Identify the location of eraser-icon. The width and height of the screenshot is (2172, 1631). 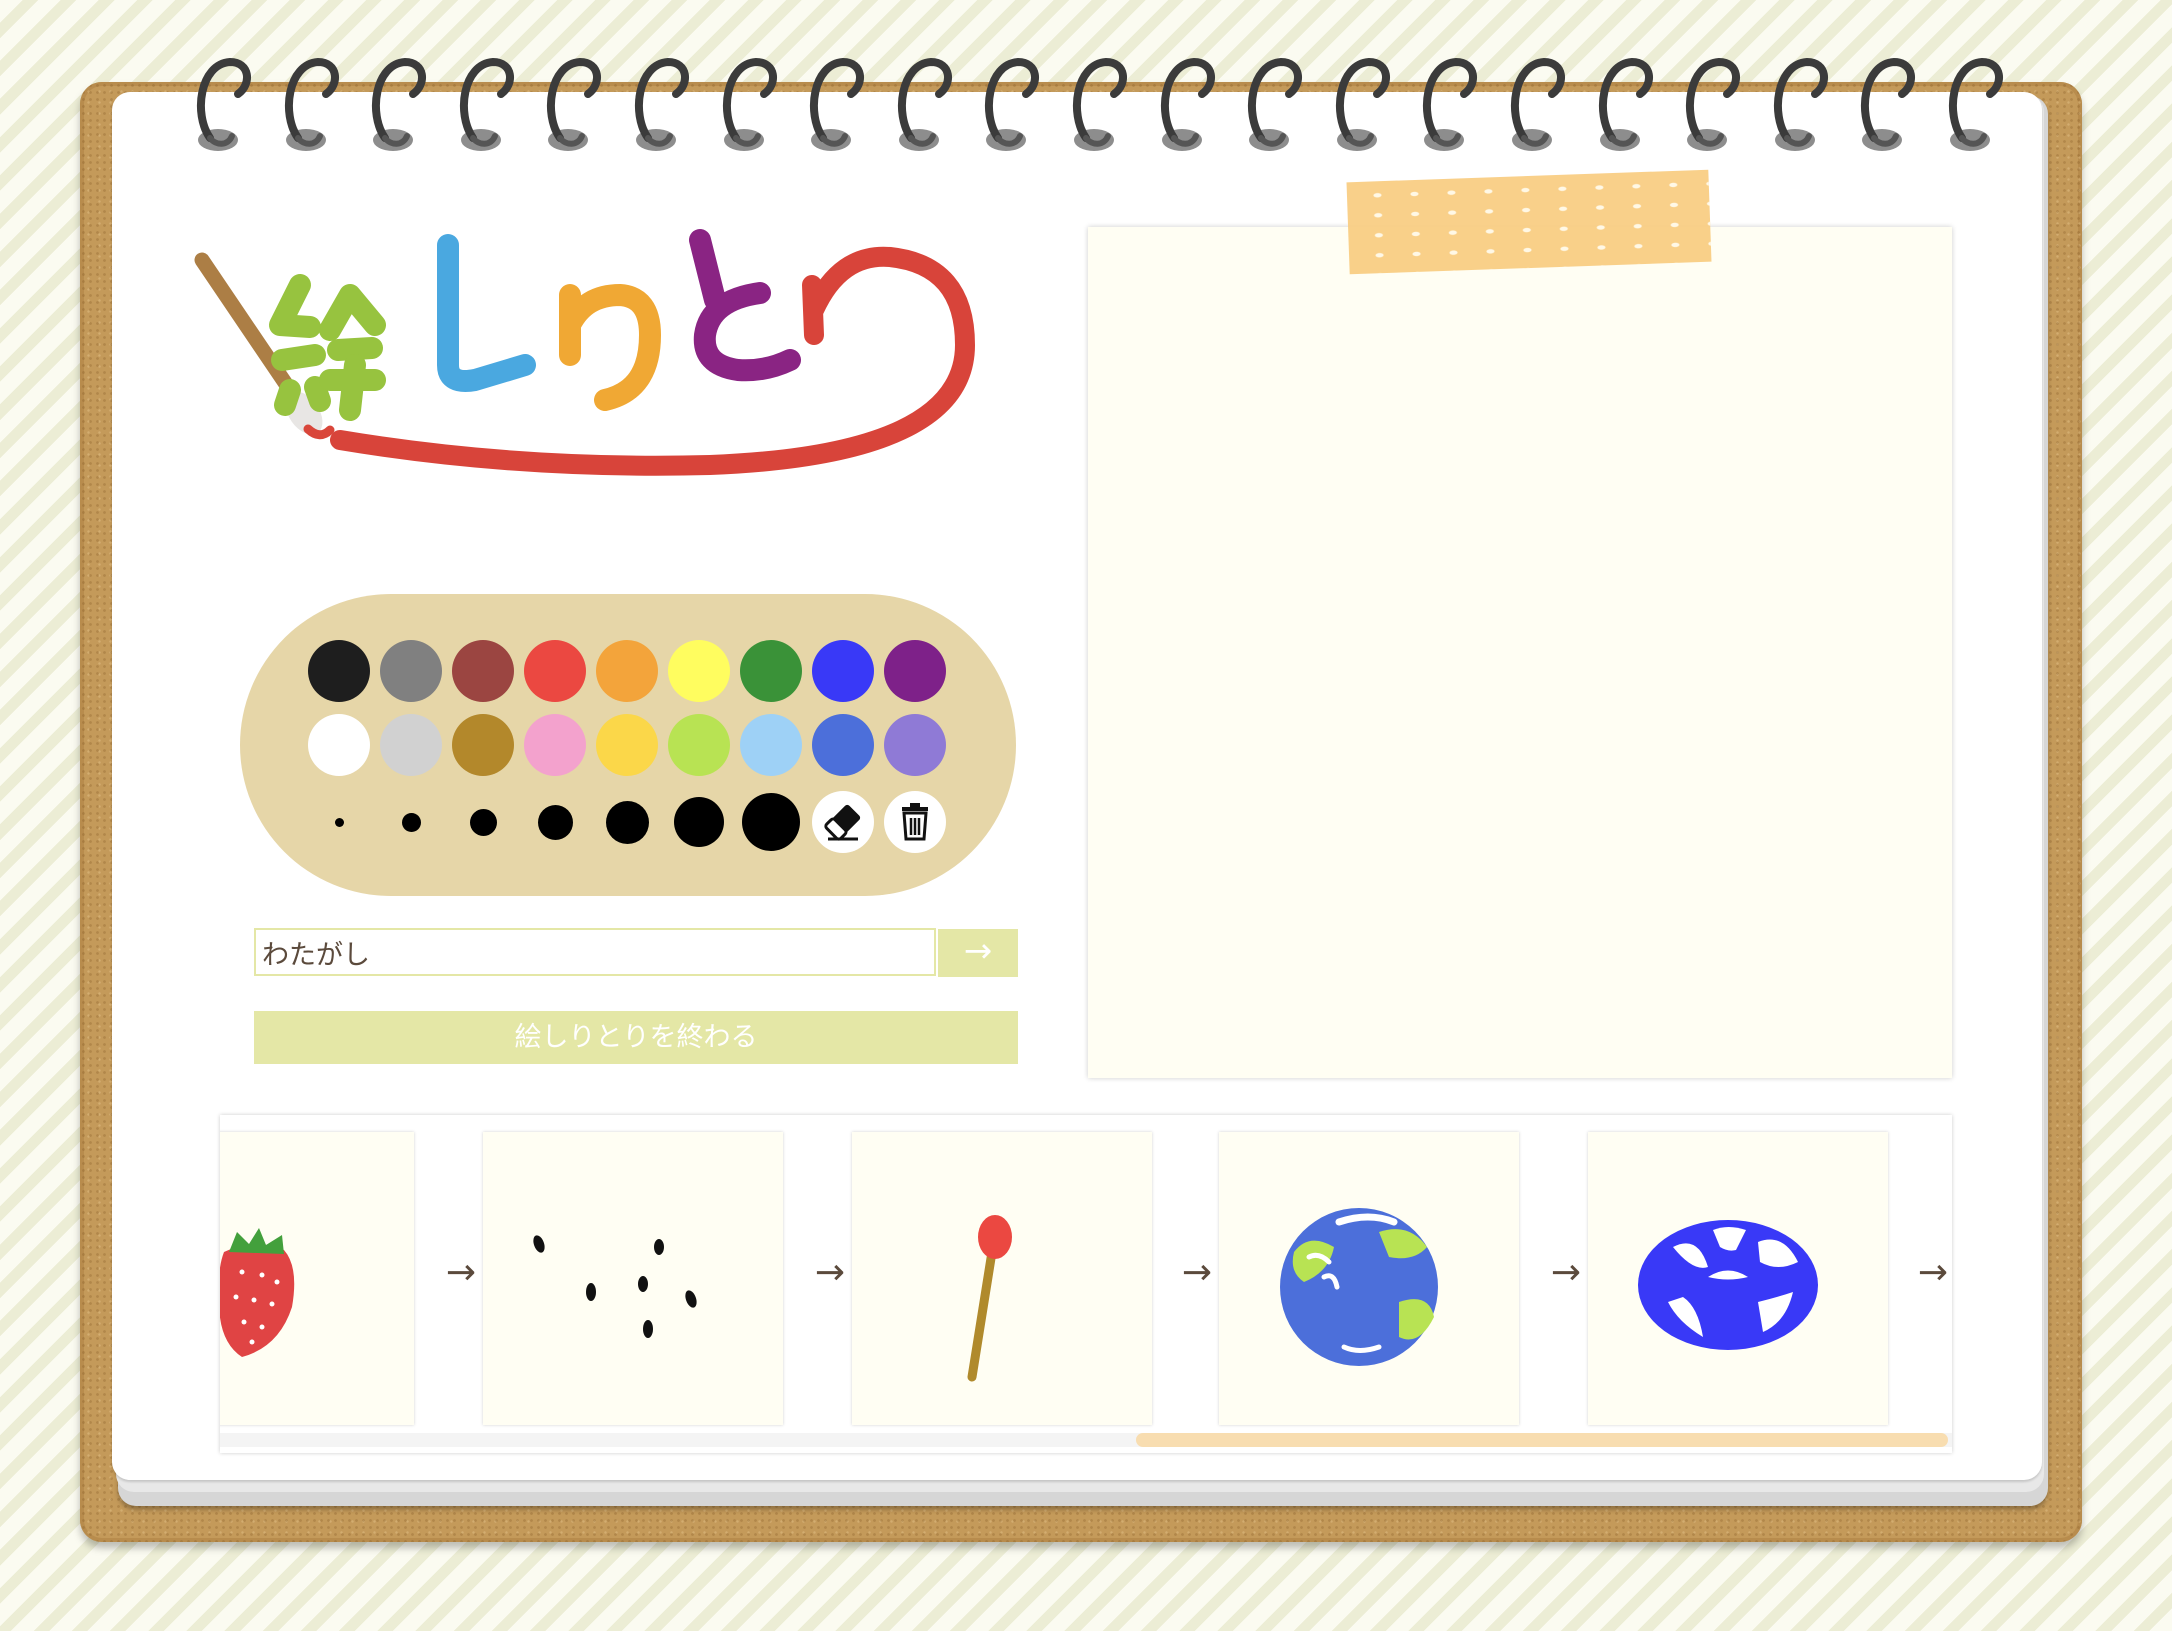
(843, 822).